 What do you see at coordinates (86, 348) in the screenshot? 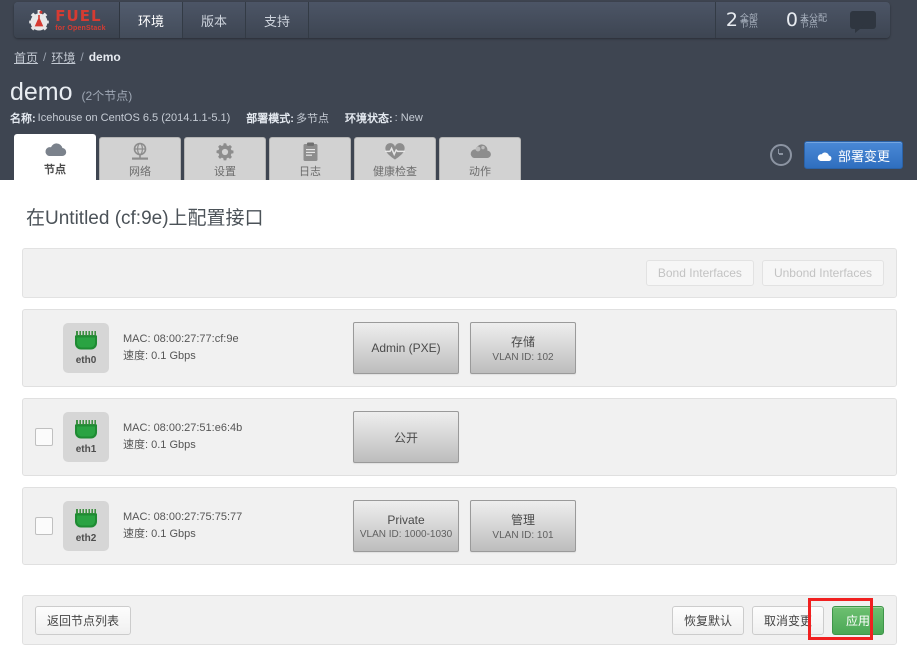
I see `nic-icon: eth0` at bounding box center [86, 348].